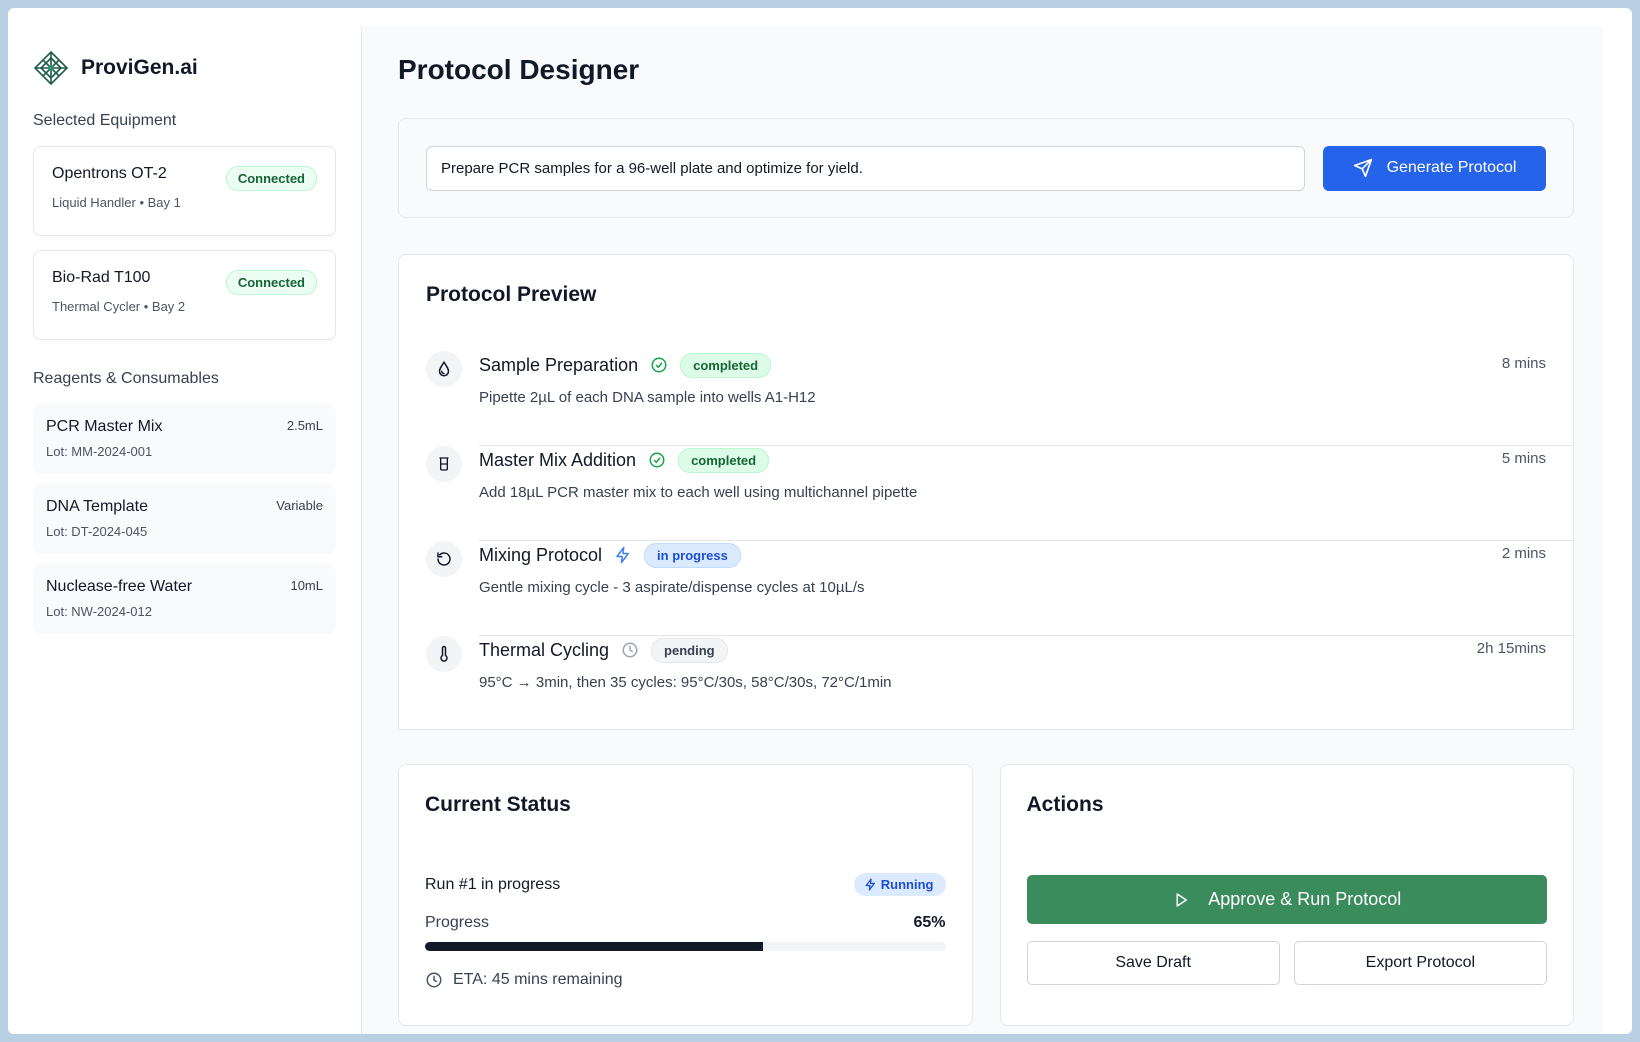  I want to click on step-duration: 5 mins, so click(1523, 458).